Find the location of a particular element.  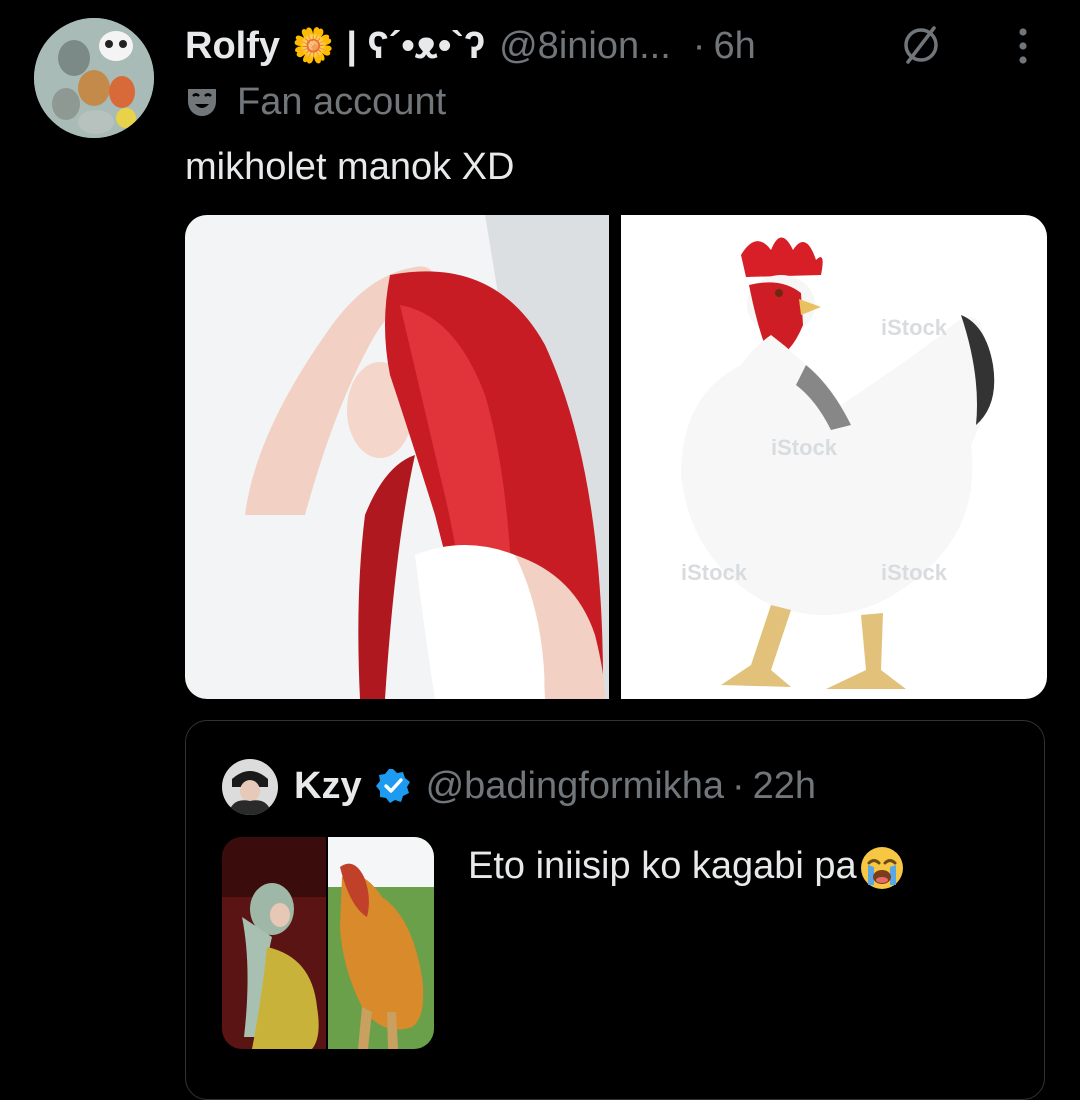

author-avatar is located at coordinates (94, 78).